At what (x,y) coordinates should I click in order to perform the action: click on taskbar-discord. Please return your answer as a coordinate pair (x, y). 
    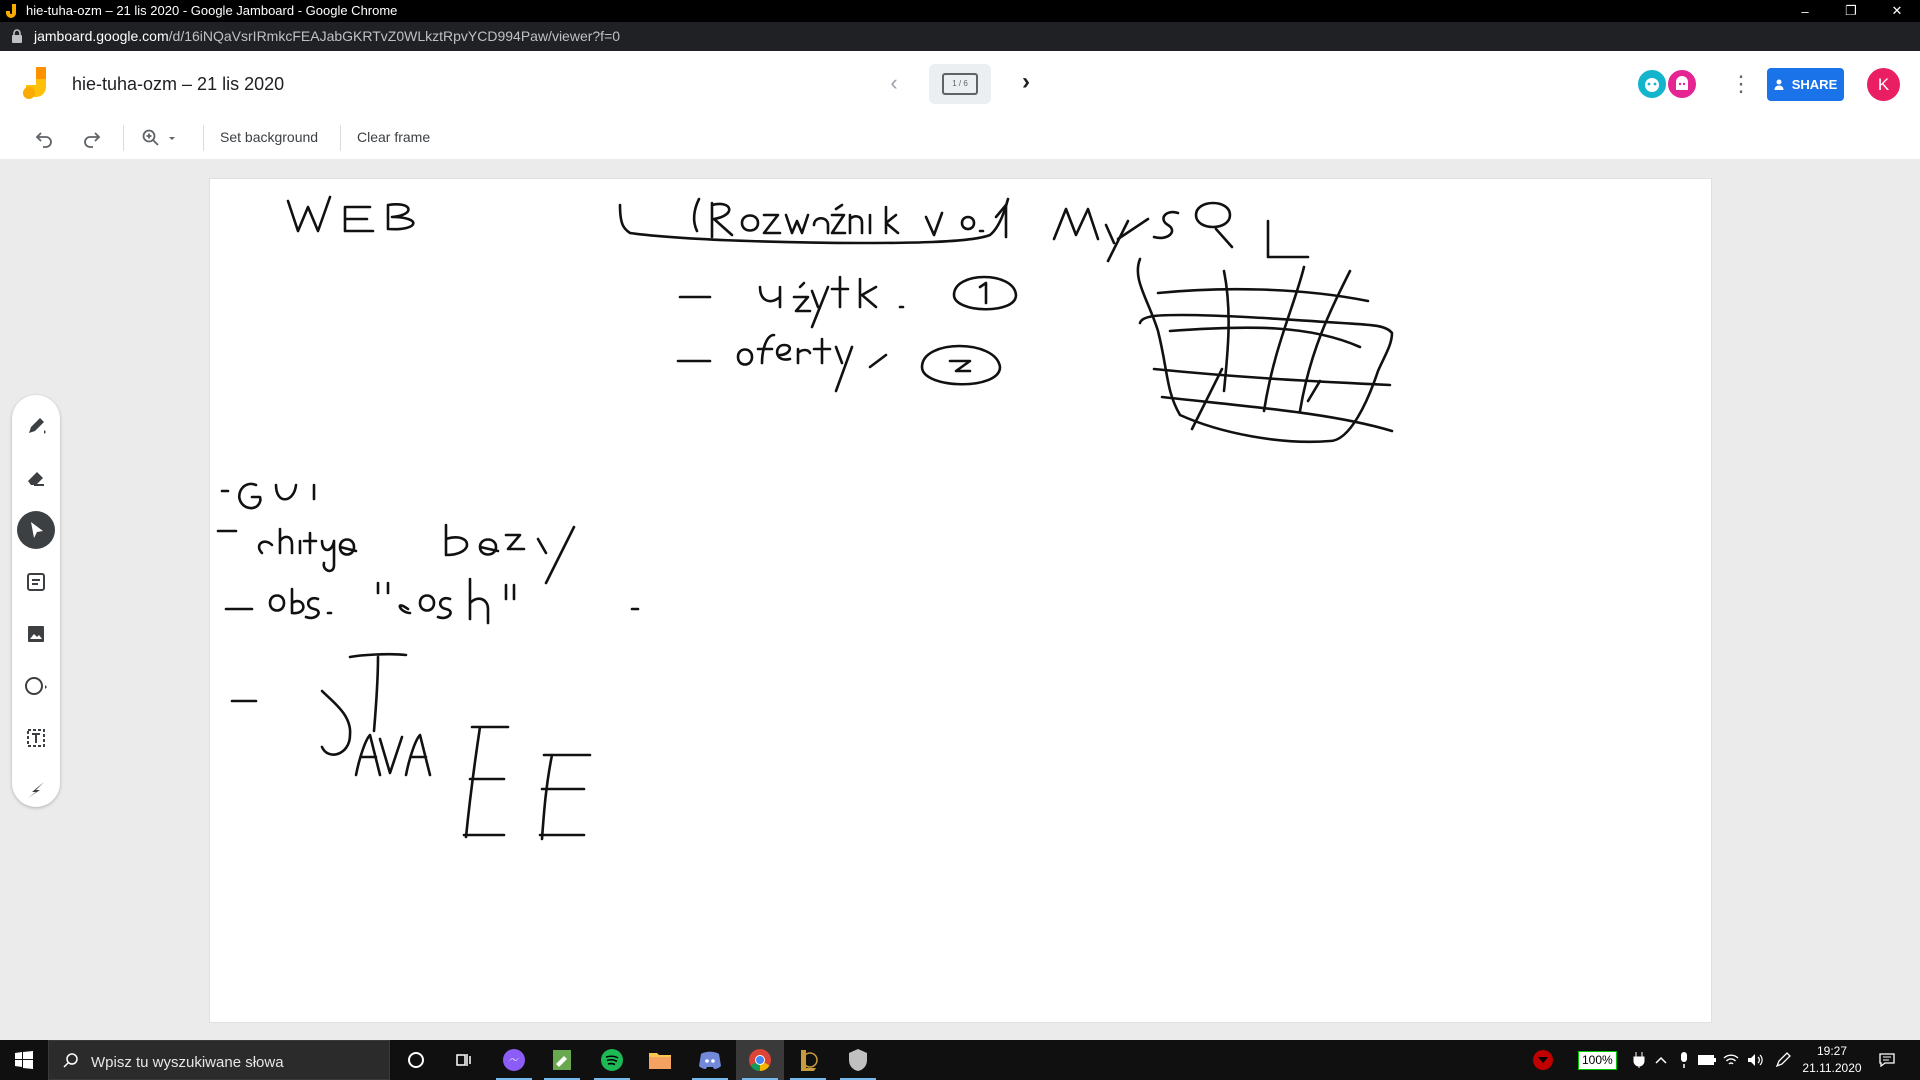
    Looking at the image, I should click on (710, 1060).